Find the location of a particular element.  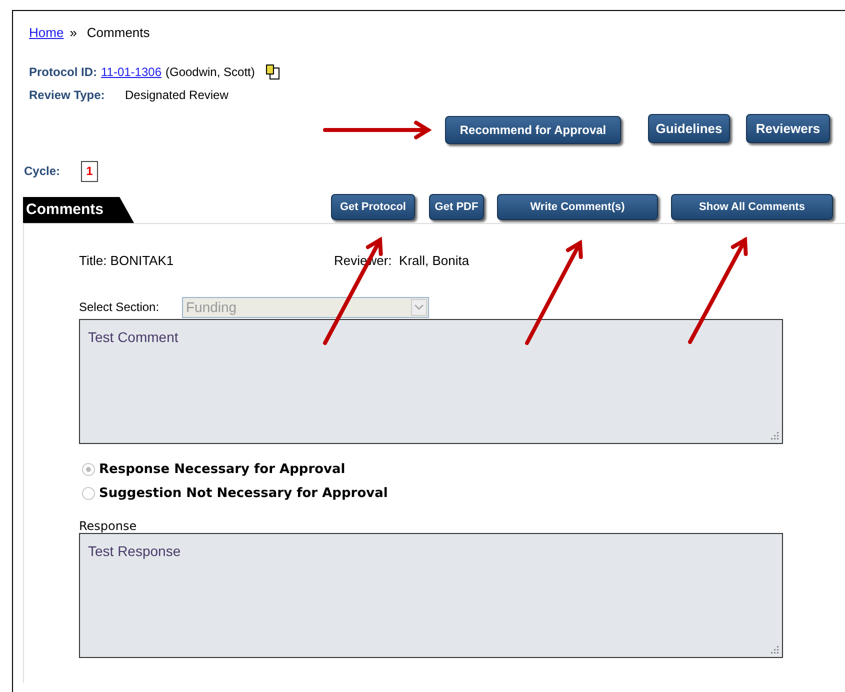

field-text: Test Response is located at coordinates (134, 551).